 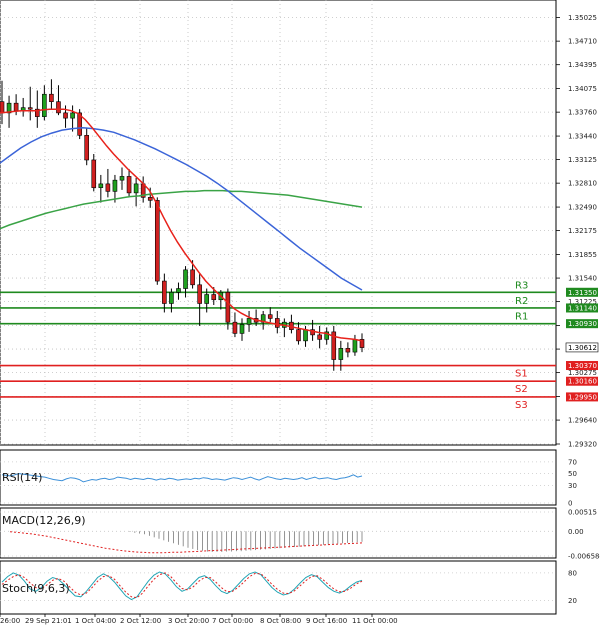 I want to click on y-tick-label: 1.30275, so click(x=582, y=373).